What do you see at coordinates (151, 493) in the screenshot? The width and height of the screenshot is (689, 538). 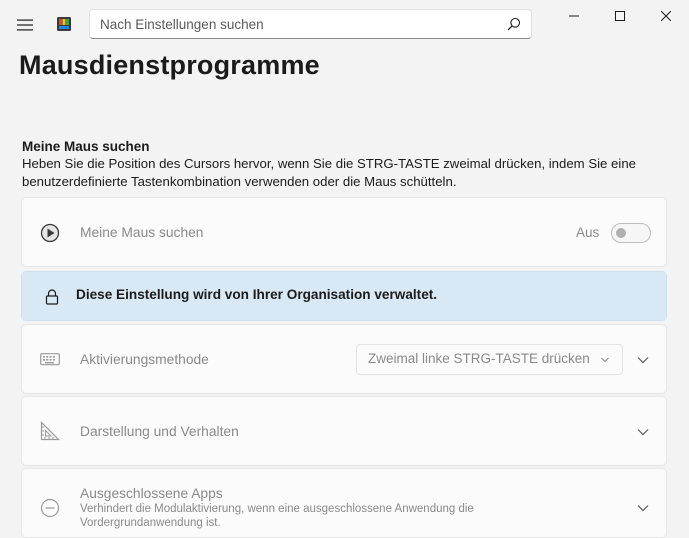 I see `excluded-apps-label: Ausgeschlossene Apps` at bounding box center [151, 493].